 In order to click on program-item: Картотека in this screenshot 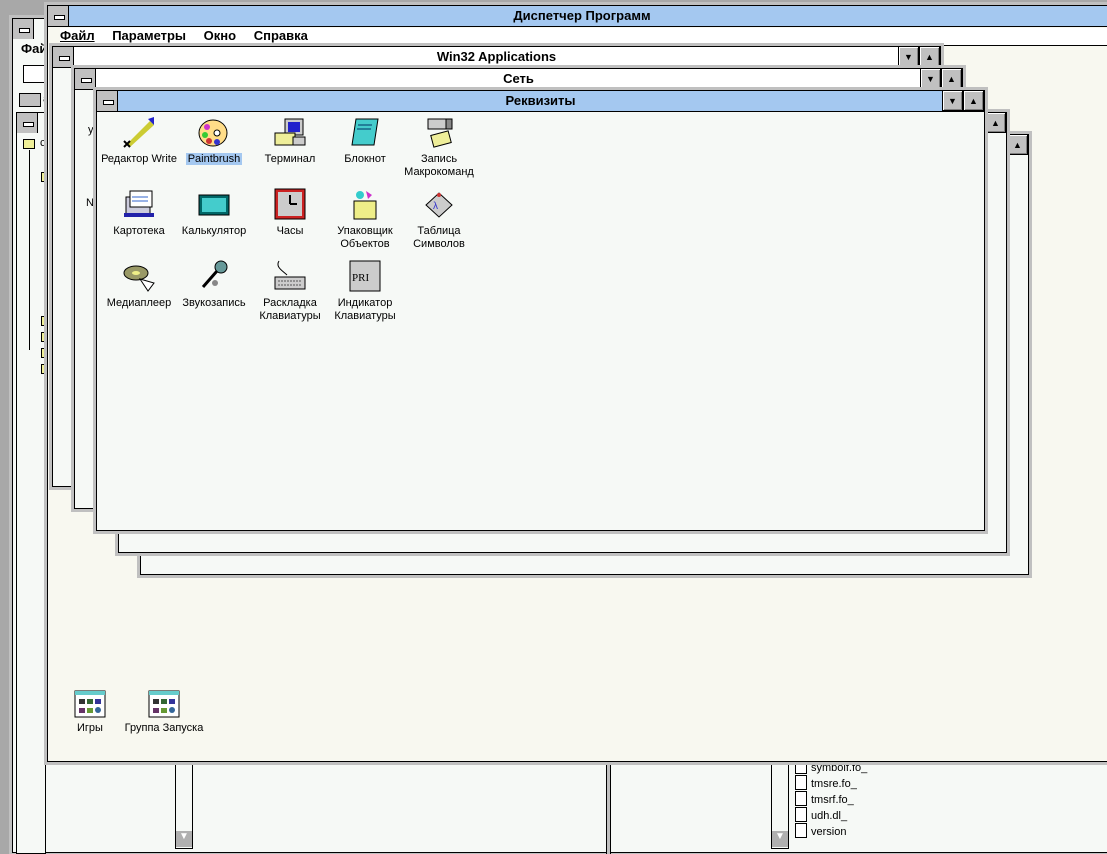, I will do `click(139, 212)`.